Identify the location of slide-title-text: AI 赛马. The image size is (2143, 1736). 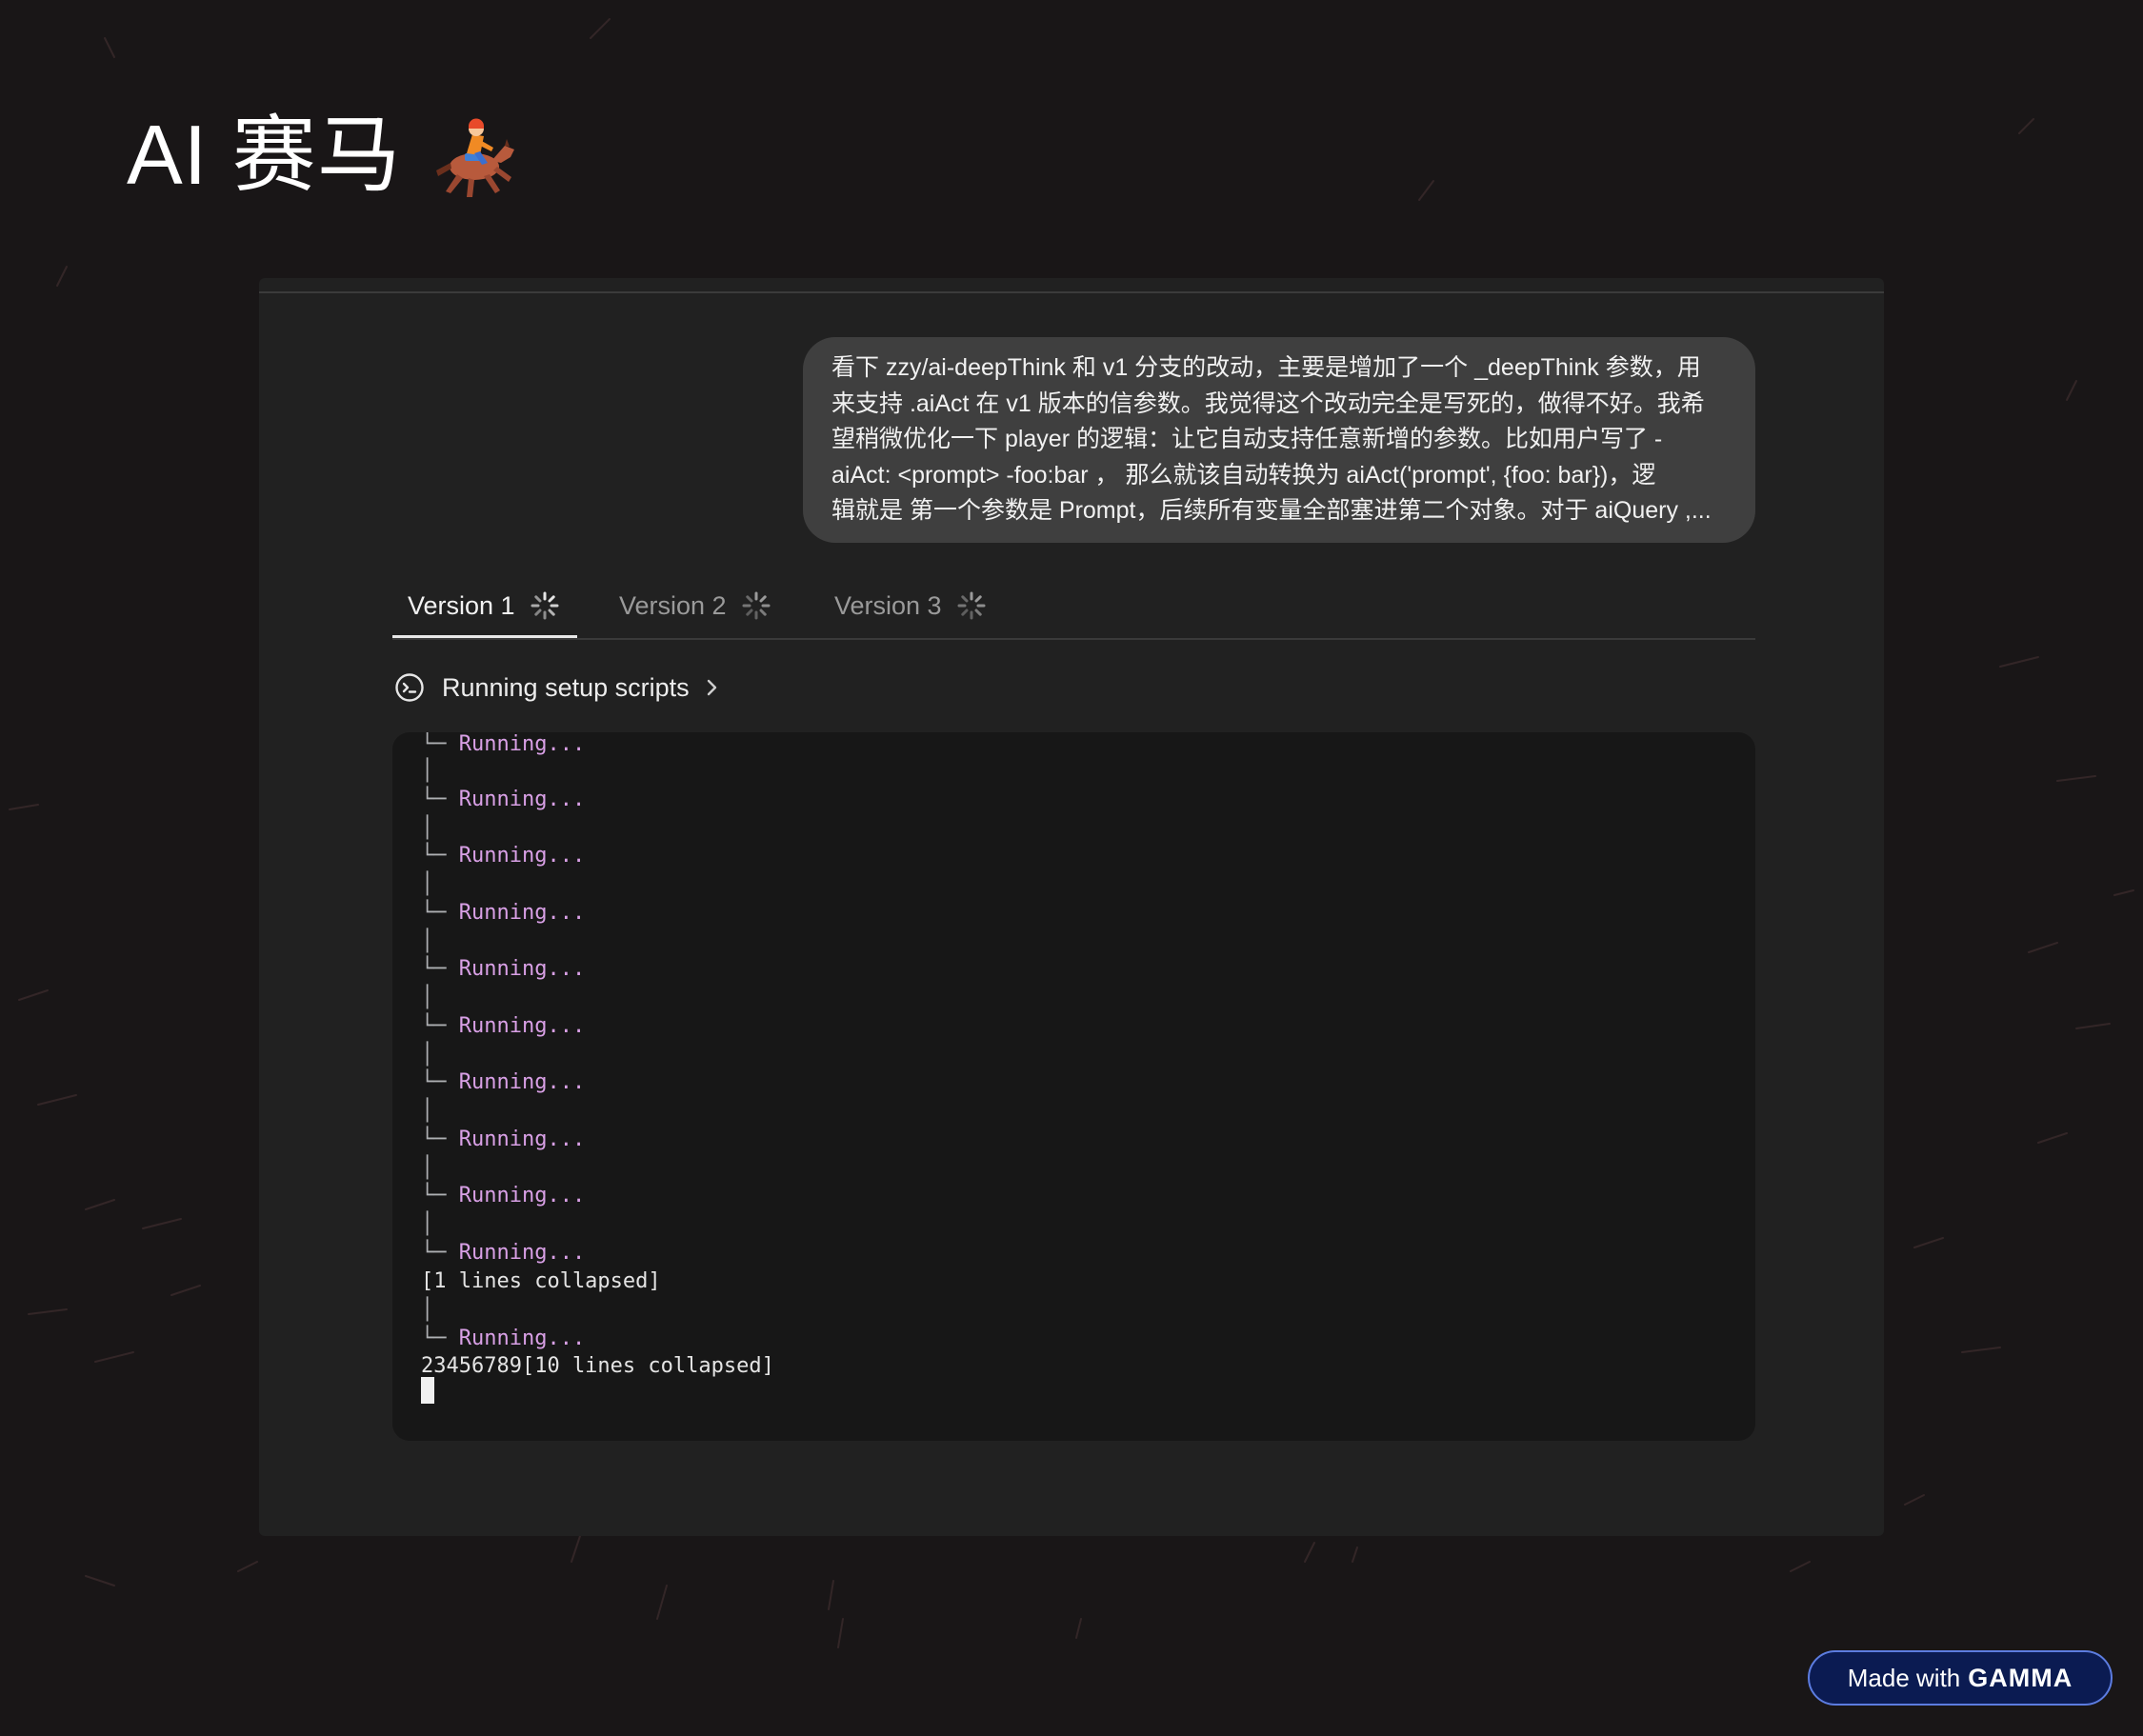
(264, 155).